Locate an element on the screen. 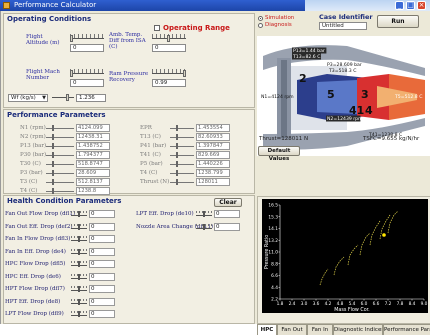 The height and width of the screenshot is (335, 430). engine-station-readout: N2=12439 rpm is located at coordinates (345, 119).